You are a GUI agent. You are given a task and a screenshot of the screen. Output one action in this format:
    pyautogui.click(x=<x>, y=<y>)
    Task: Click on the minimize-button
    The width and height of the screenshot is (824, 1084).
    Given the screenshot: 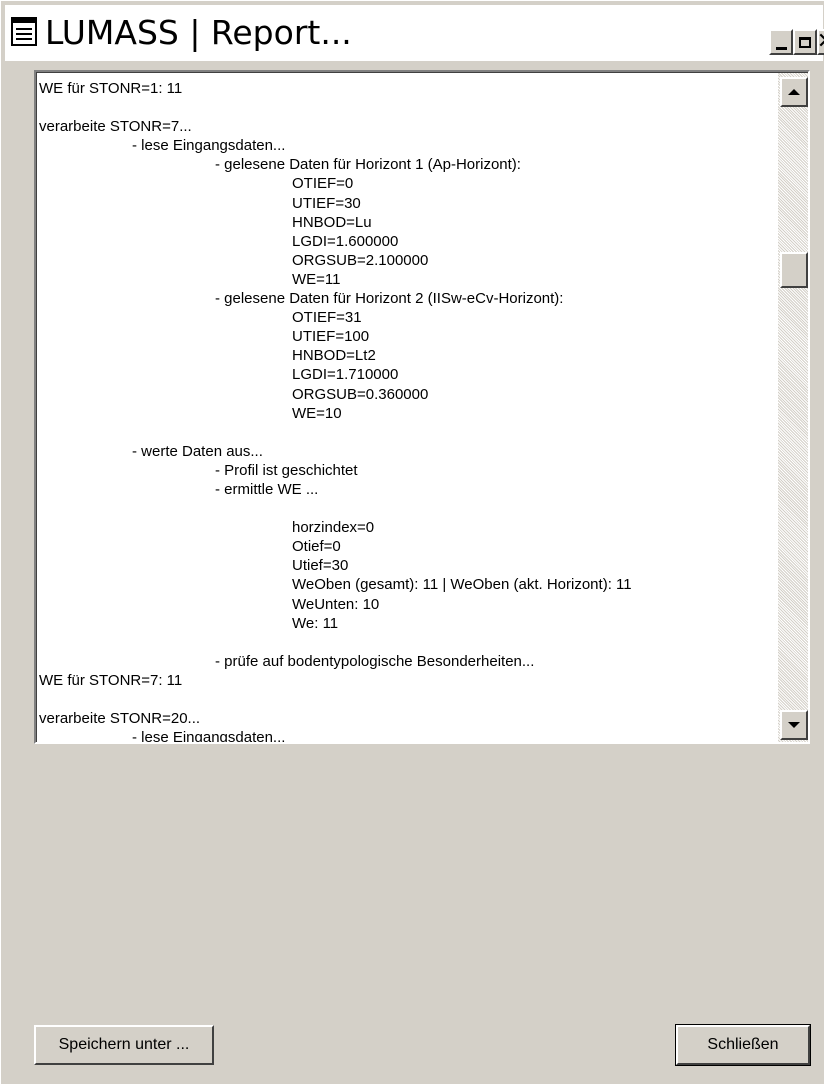 What is the action you would take?
    pyautogui.click(x=781, y=42)
    